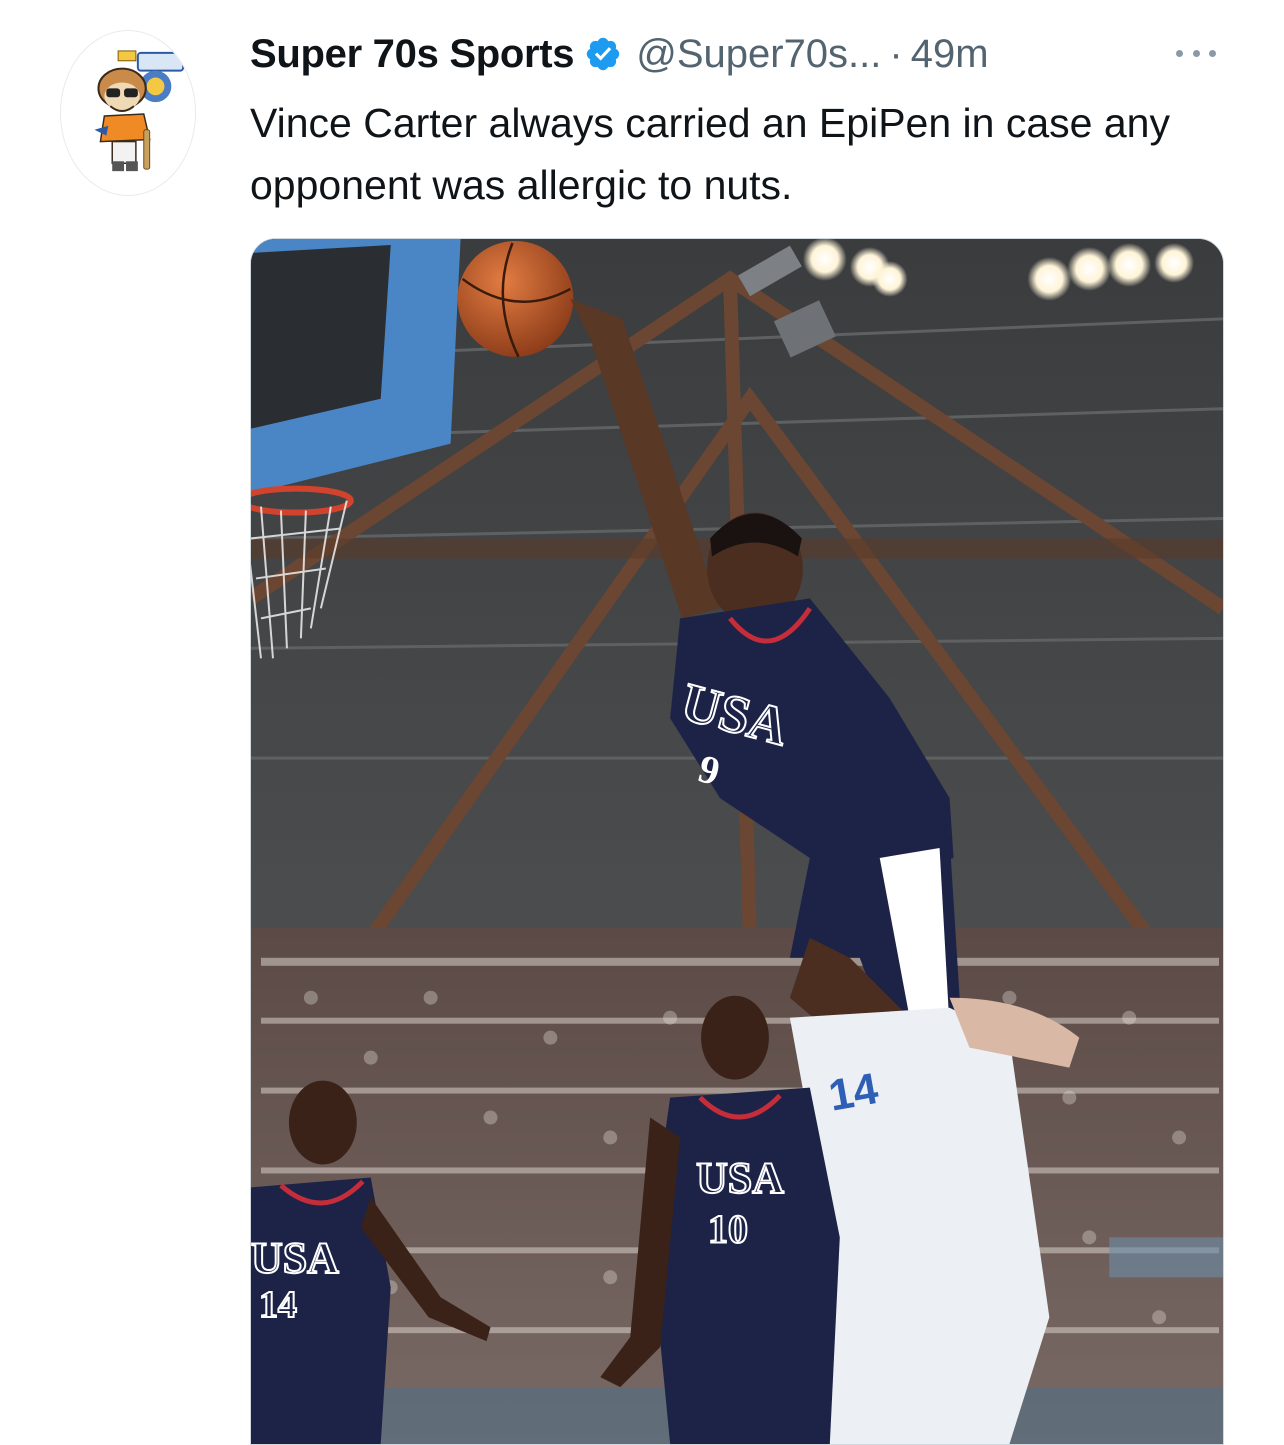  Describe the element at coordinates (740, 1178) in the screenshot. I see `center-jersey-text: USA` at that location.